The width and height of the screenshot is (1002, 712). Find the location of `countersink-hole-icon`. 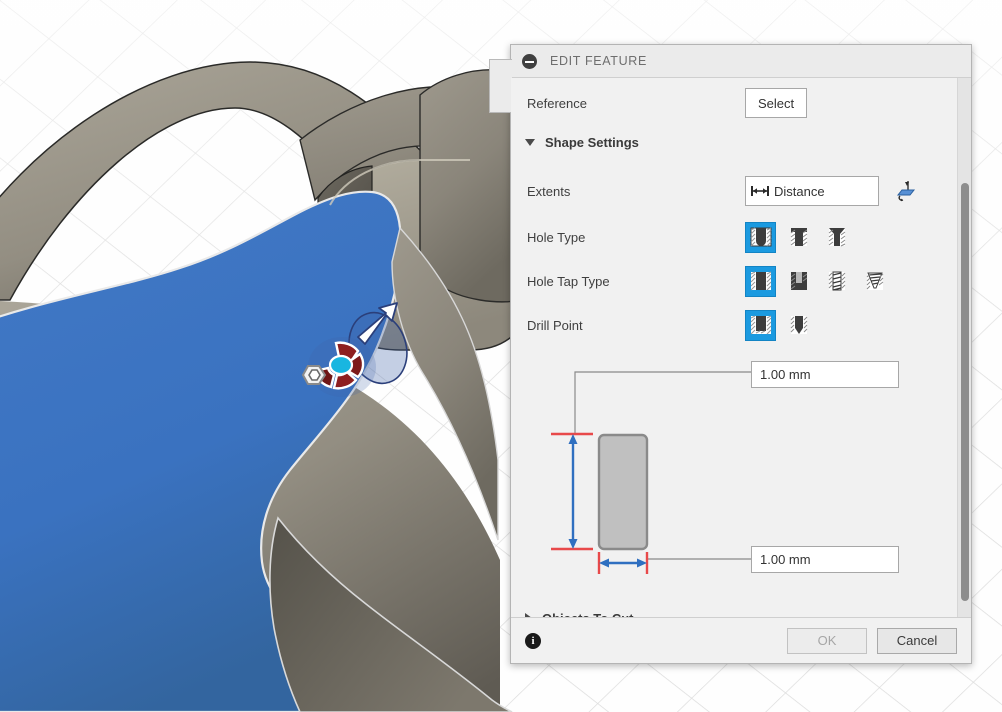

countersink-hole-icon is located at coordinates (836, 237).